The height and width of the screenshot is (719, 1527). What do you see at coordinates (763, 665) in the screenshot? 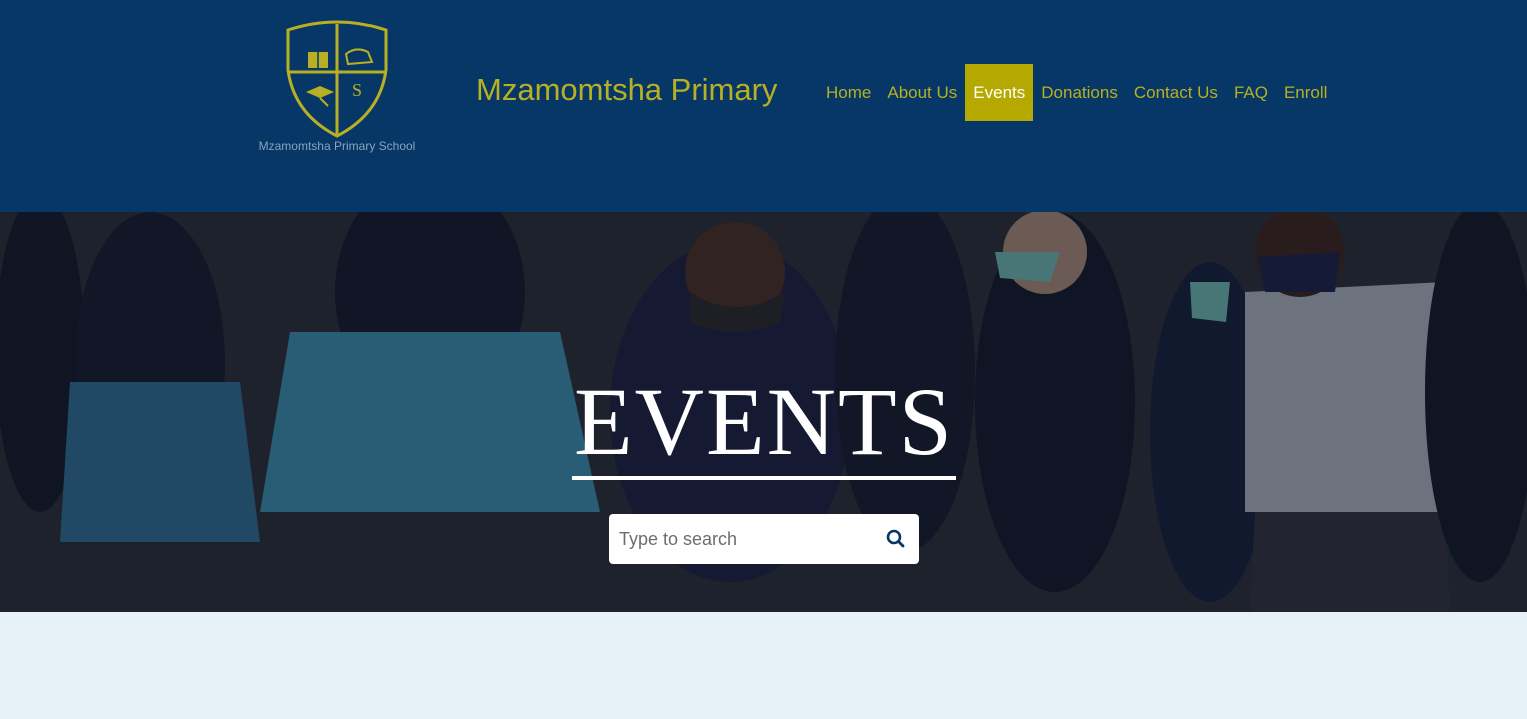
I see `content-area` at bounding box center [763, 665].